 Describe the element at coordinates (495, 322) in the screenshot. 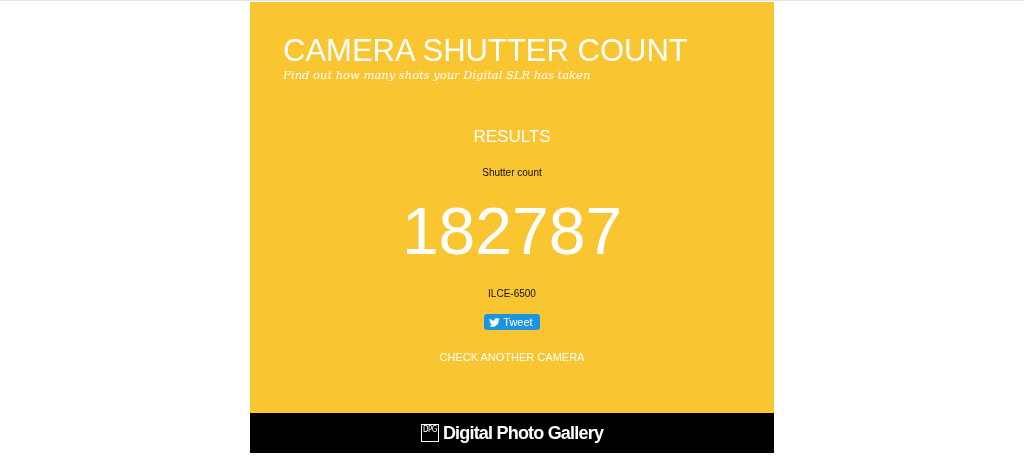

I see `bird-icon` at that location.